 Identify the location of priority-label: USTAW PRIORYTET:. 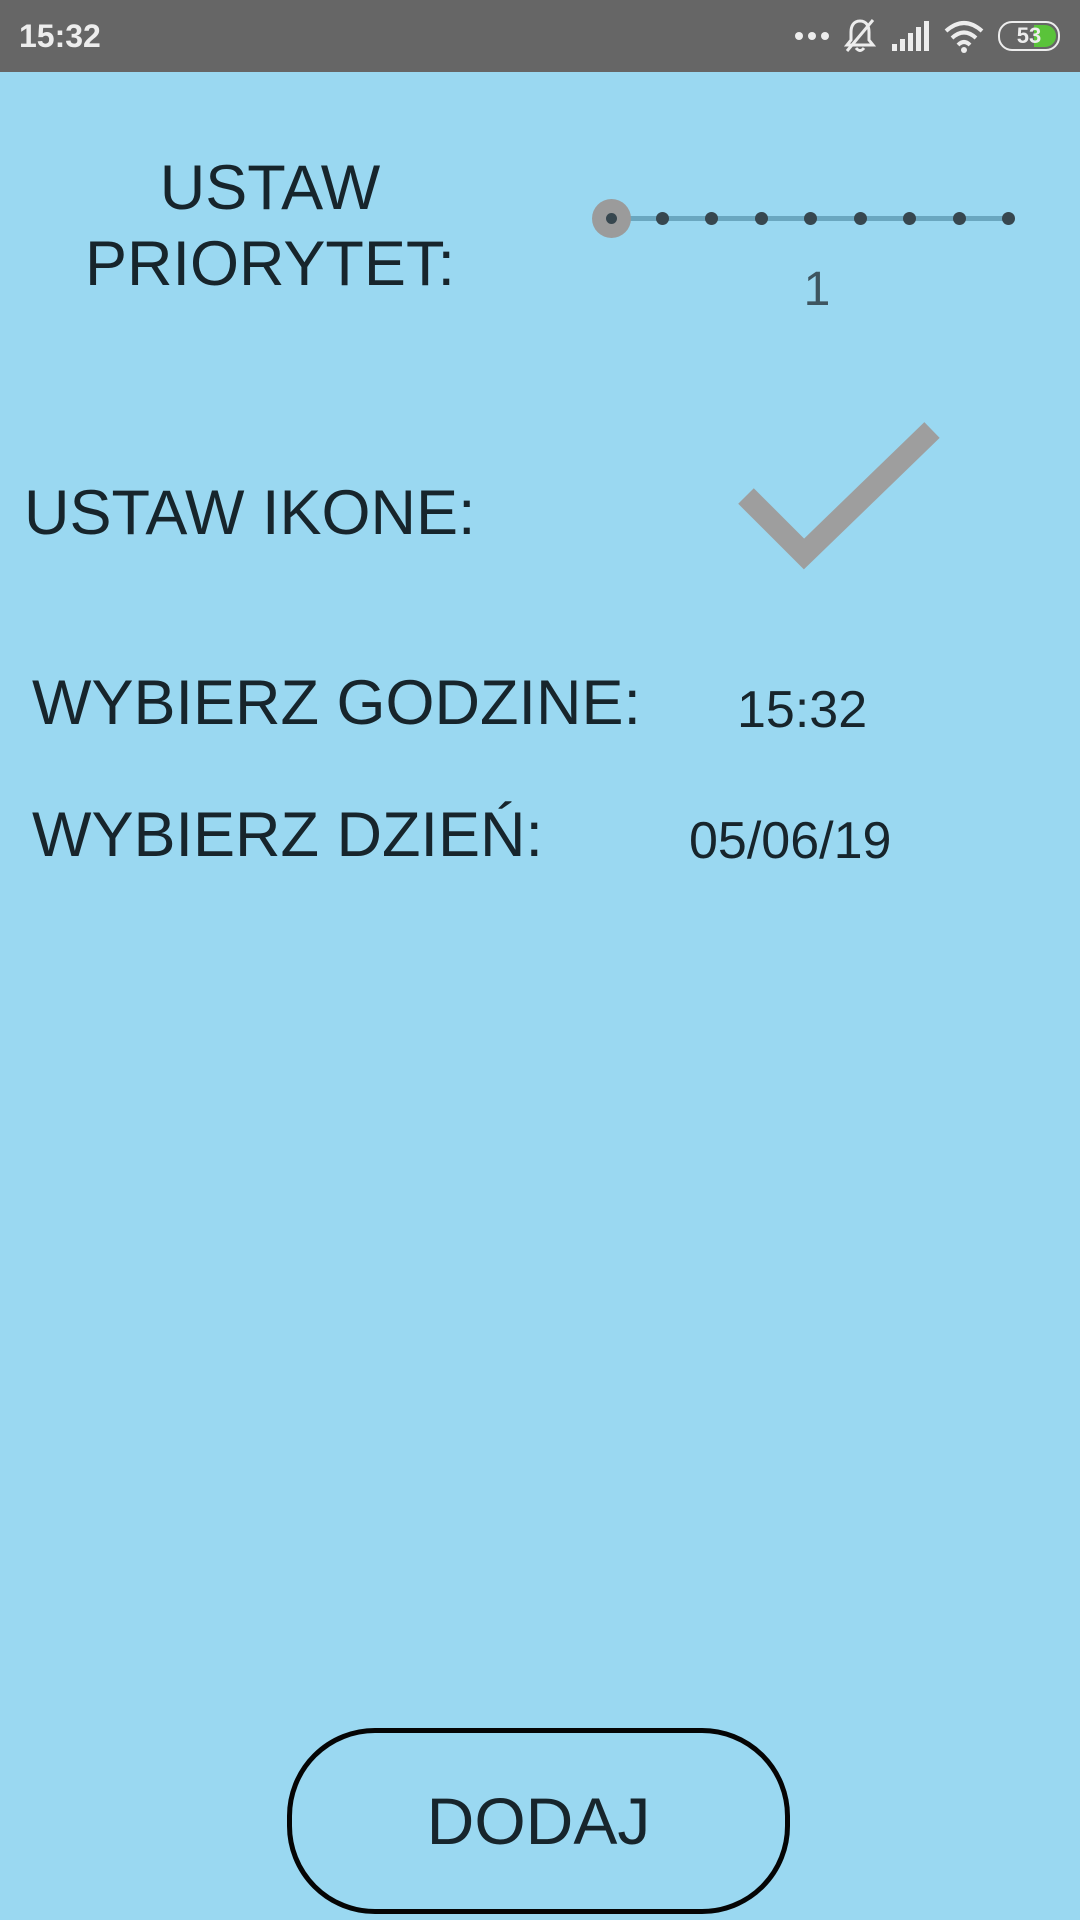
(270, 226).